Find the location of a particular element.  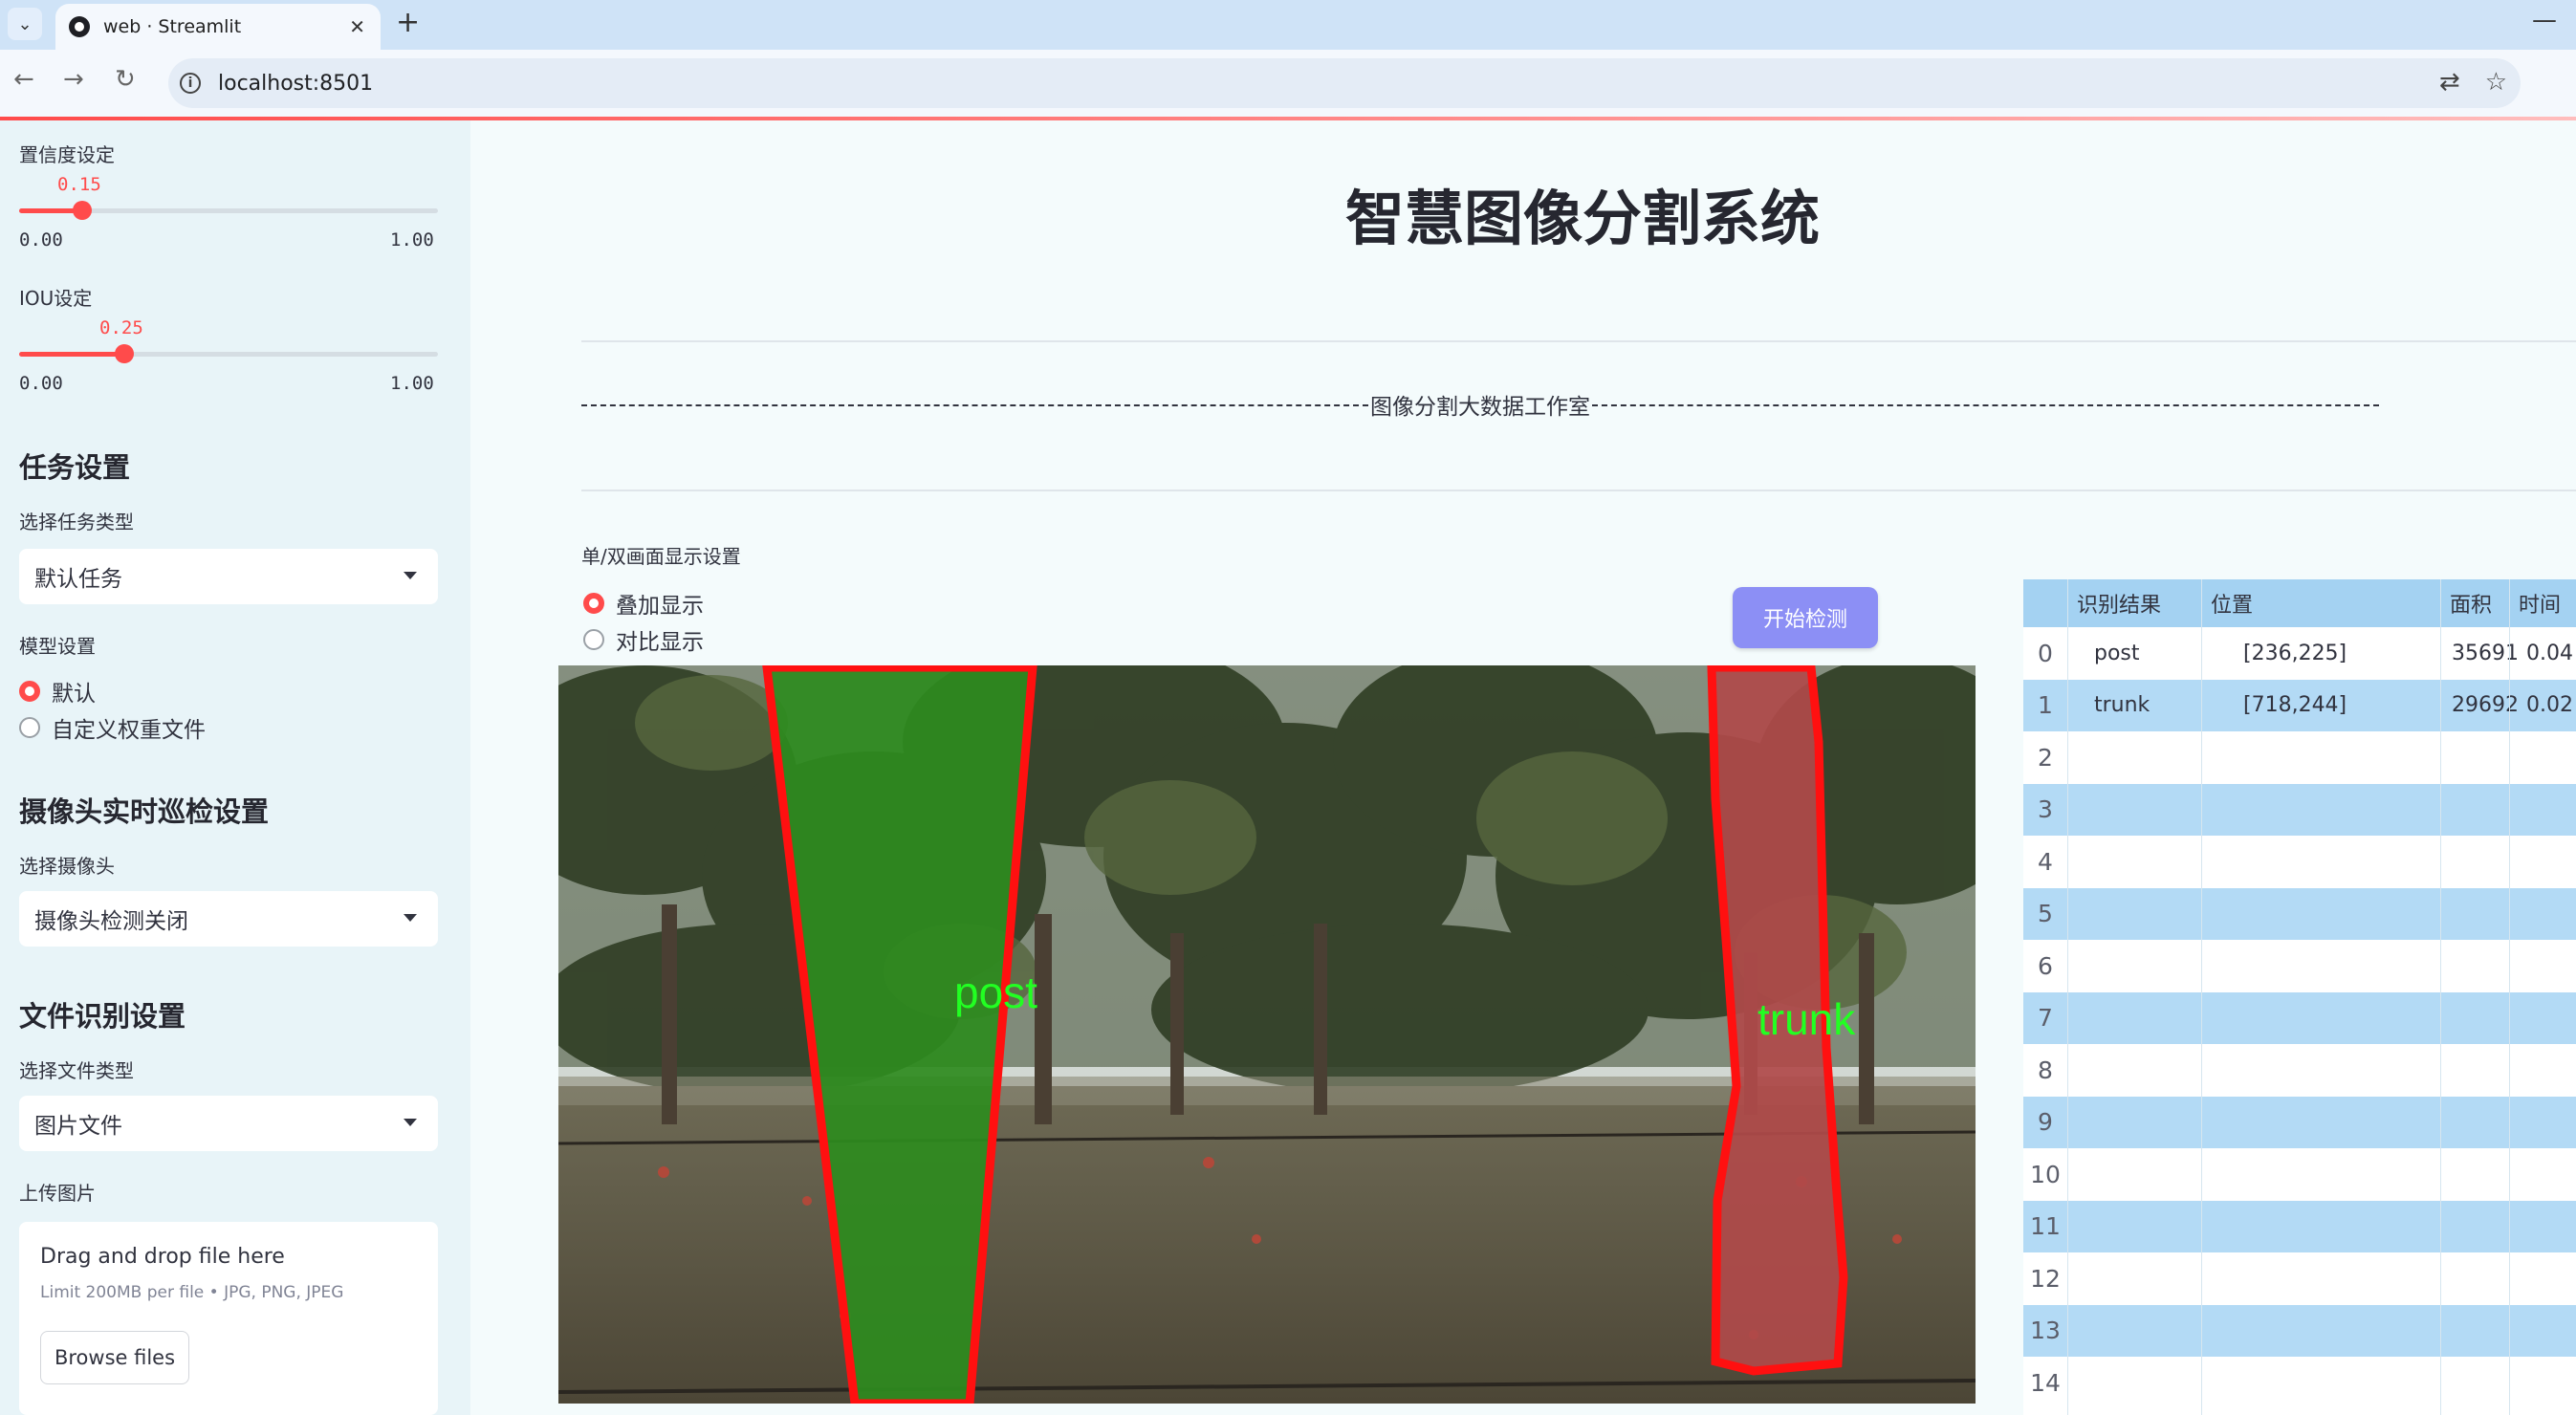

table-row: 1 trunk [718,244] 29692 0.02 is located at coordinates (2299, 705).